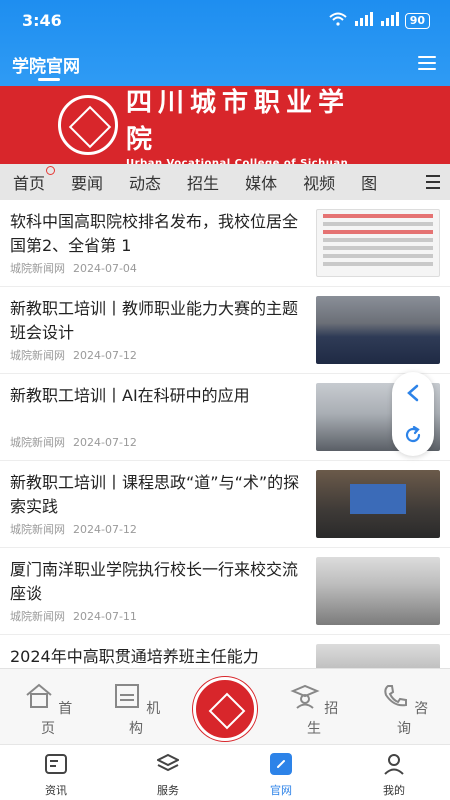 This screenshot has width=450, height=800. Describe the element at coordinates (394, 764) in the screenshot. I see `user-icon` at that location.